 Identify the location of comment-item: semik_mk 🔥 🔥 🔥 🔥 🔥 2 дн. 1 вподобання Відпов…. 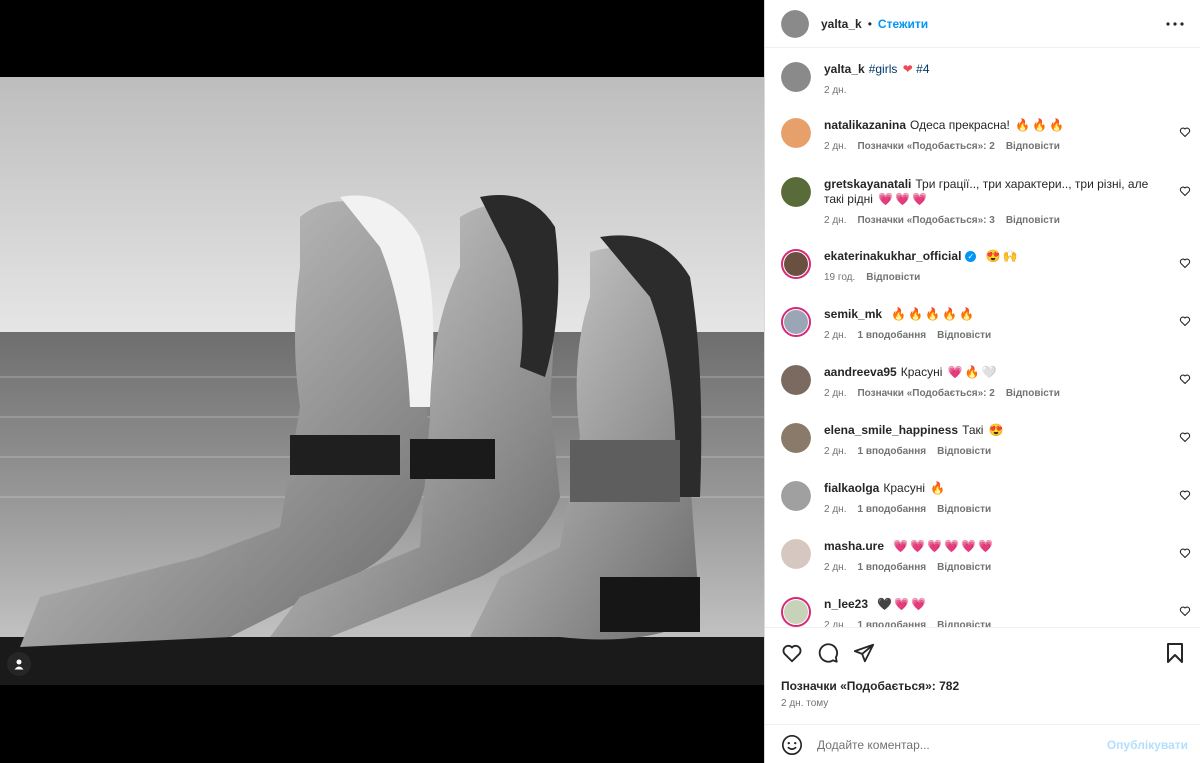
(987, 324).